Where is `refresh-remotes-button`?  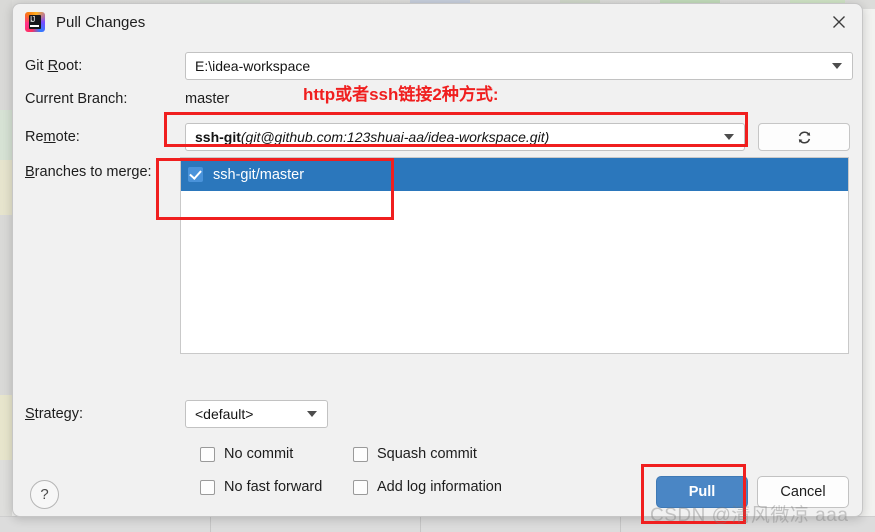
refresh-remotes-button is located at coordinates (804, 137).